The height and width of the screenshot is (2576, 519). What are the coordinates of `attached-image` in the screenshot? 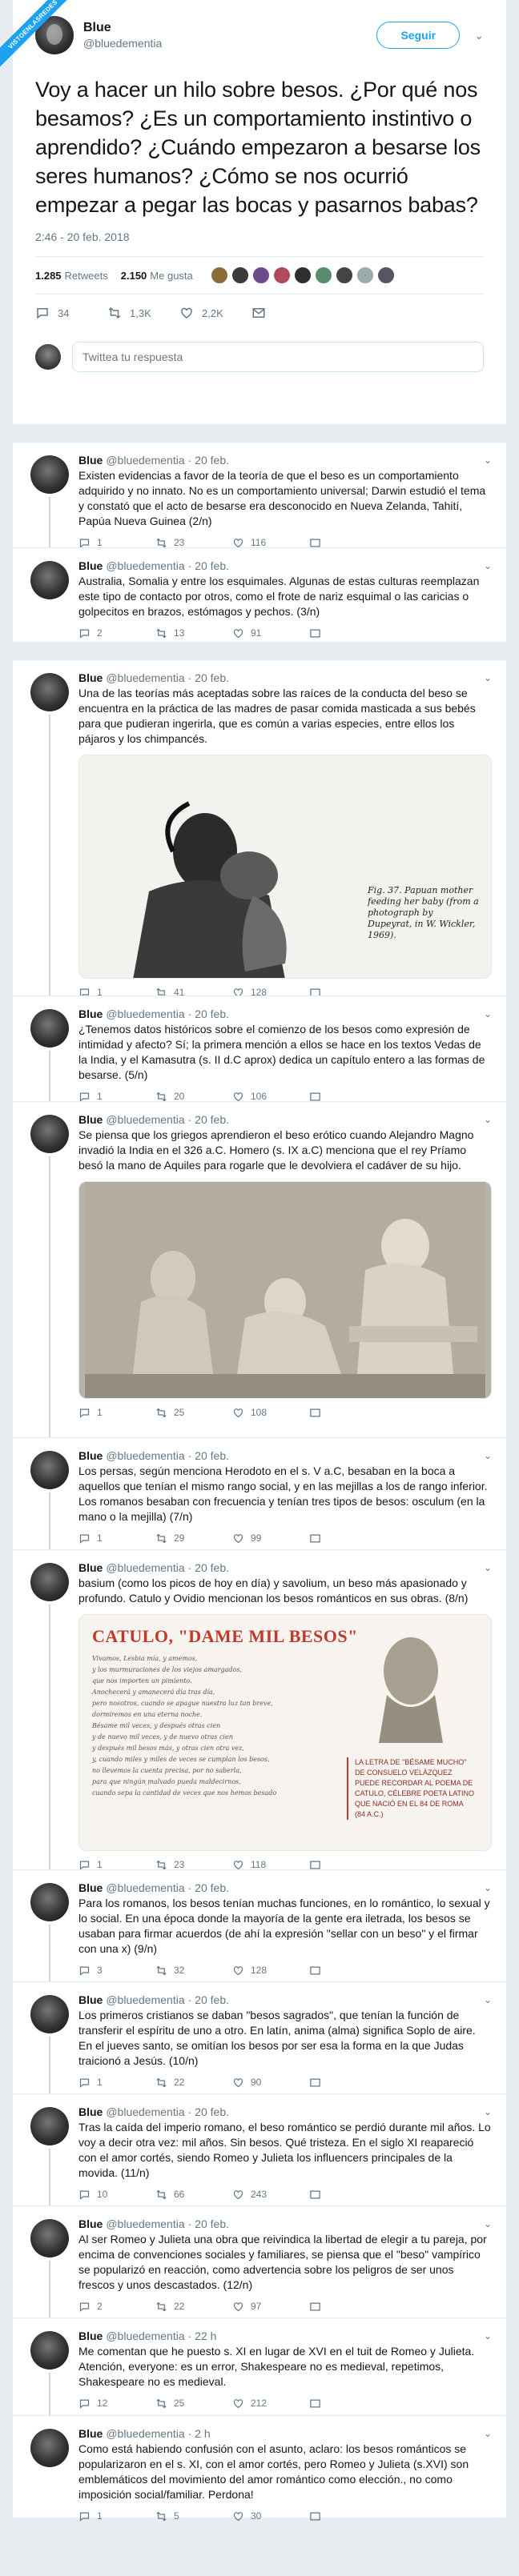 It's located at (285, 1290).